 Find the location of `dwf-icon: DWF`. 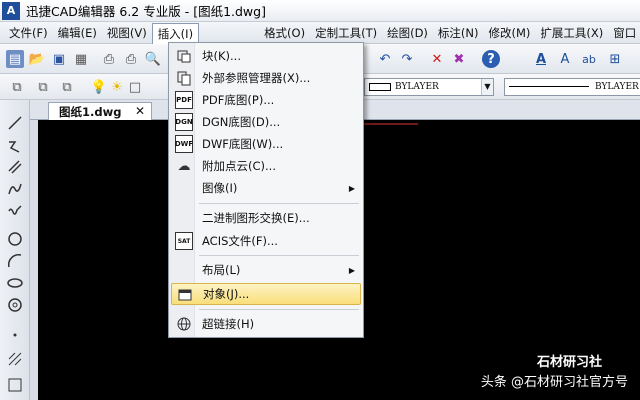

dwf-icon: DWF is located at coordinates (184, 144).